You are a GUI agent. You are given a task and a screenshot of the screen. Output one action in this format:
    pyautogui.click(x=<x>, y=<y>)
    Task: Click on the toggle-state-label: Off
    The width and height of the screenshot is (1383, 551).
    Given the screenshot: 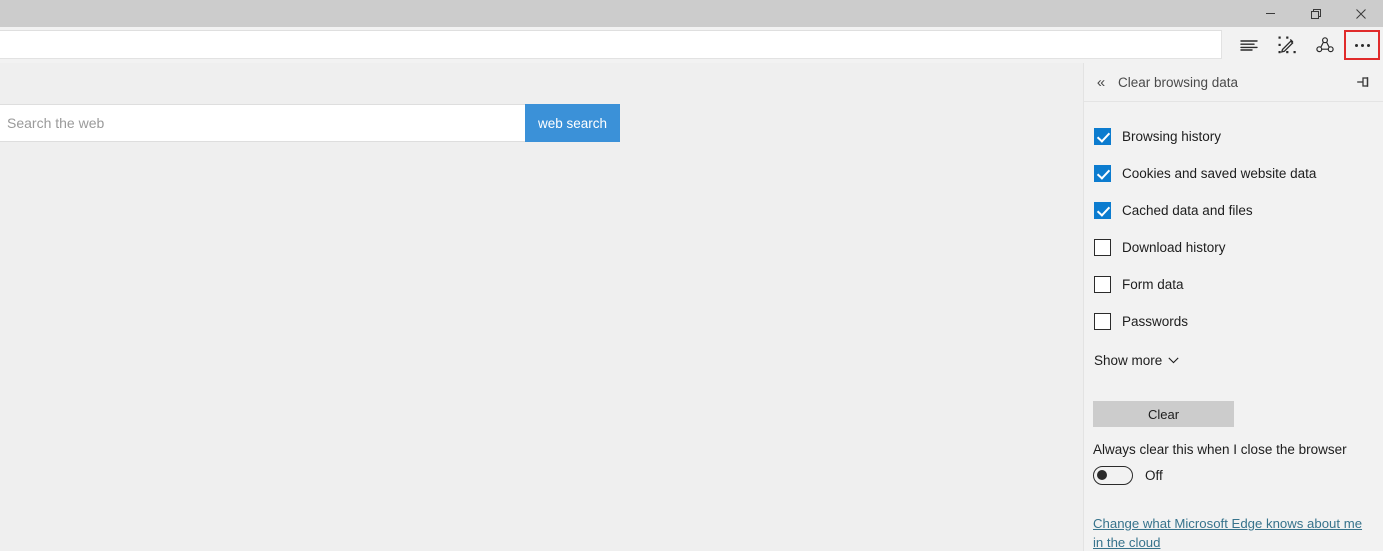 What is the action you would take?
    pyautogui.click(x=1154, y=475)
    